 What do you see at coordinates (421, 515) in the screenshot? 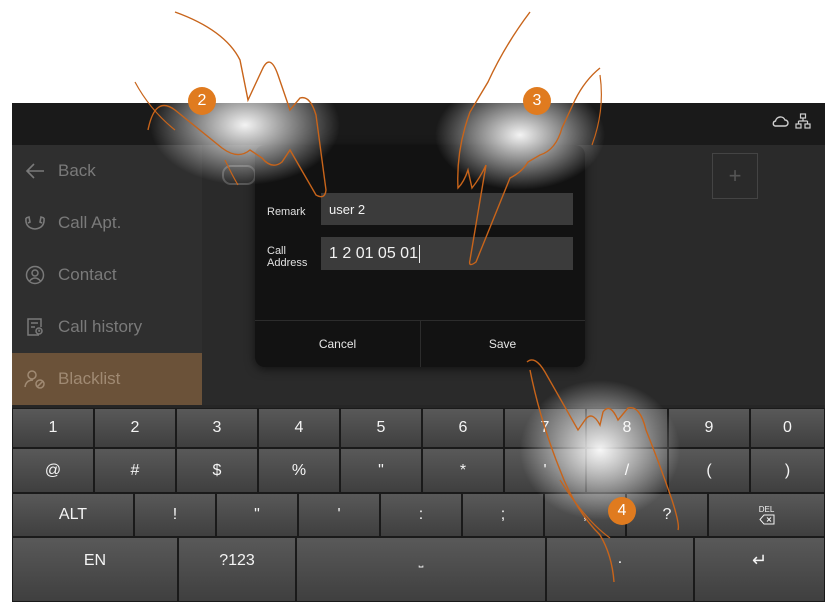
I see `key-colon: :` at bounding box center [421, 515].